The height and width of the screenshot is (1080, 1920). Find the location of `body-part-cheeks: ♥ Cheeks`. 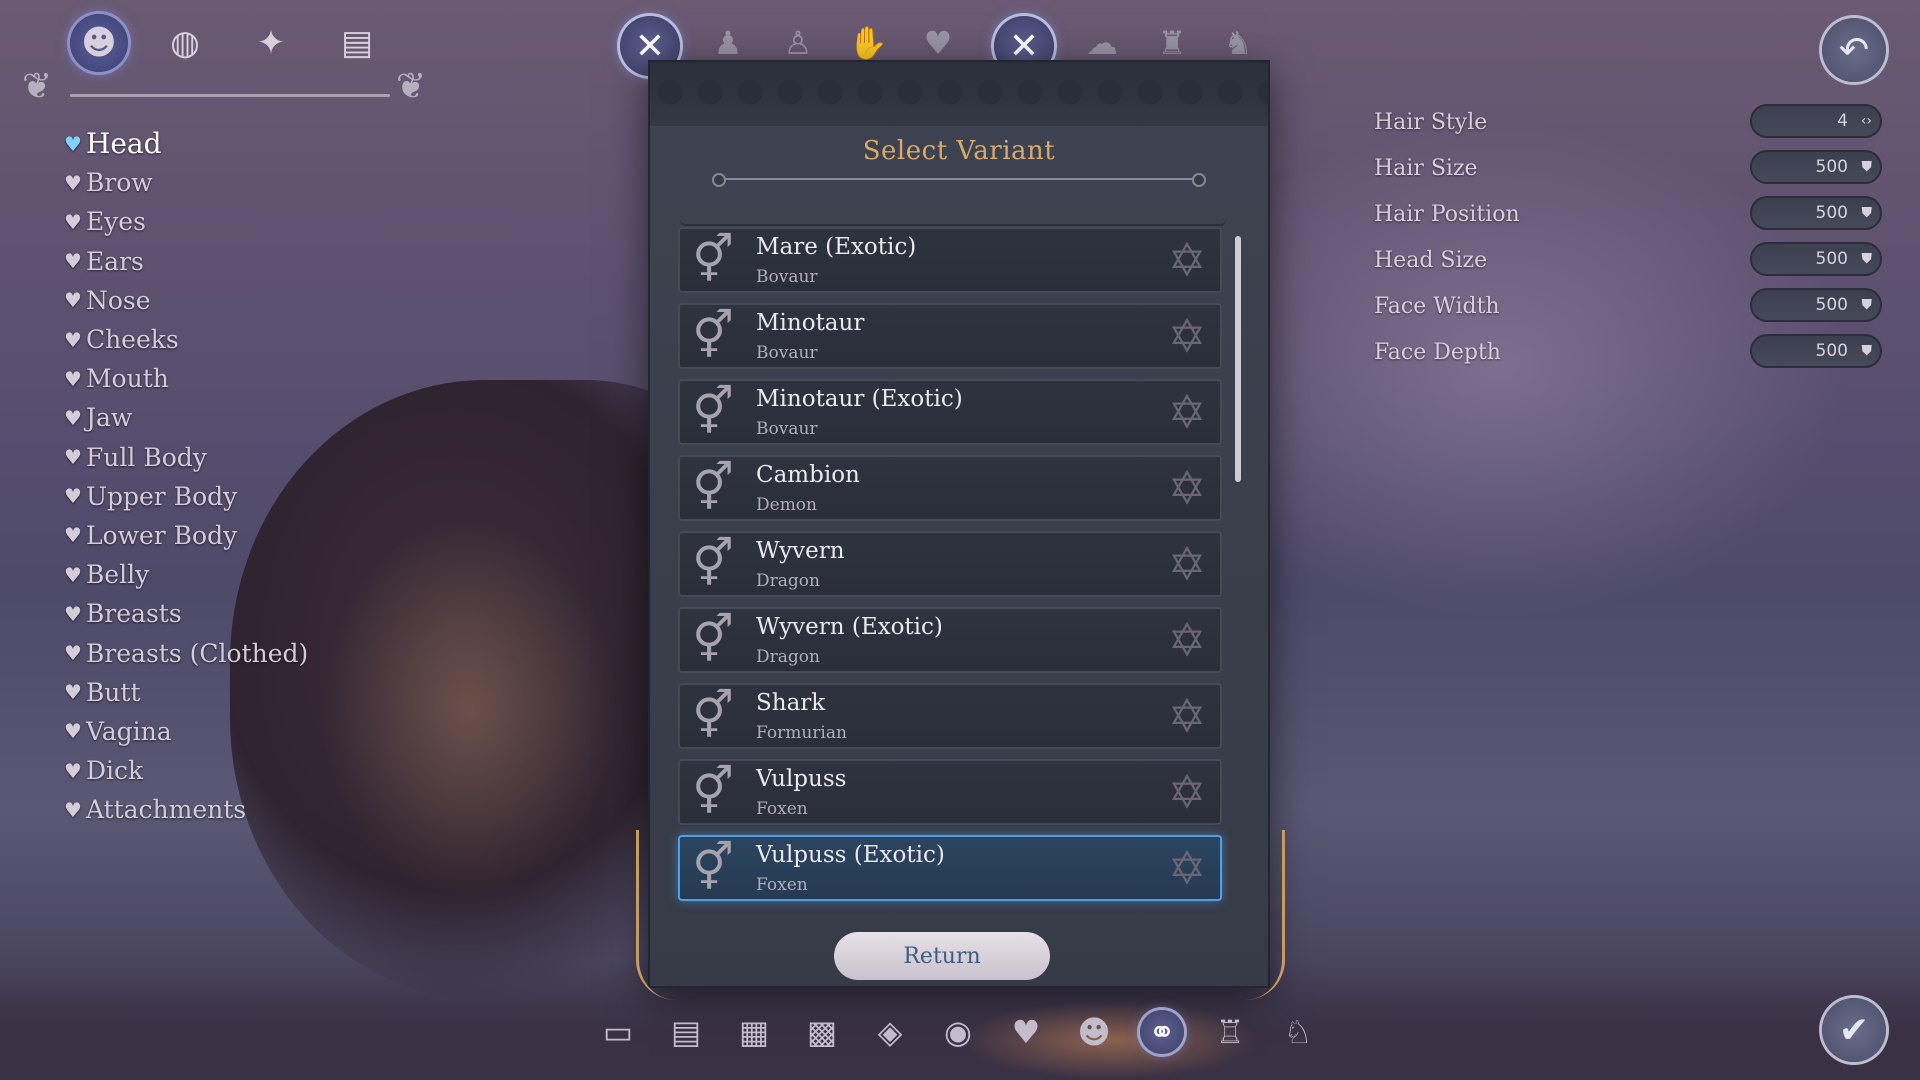

body-part-cheeks: ♥ Cheeks is located at coordinates (186, 339).